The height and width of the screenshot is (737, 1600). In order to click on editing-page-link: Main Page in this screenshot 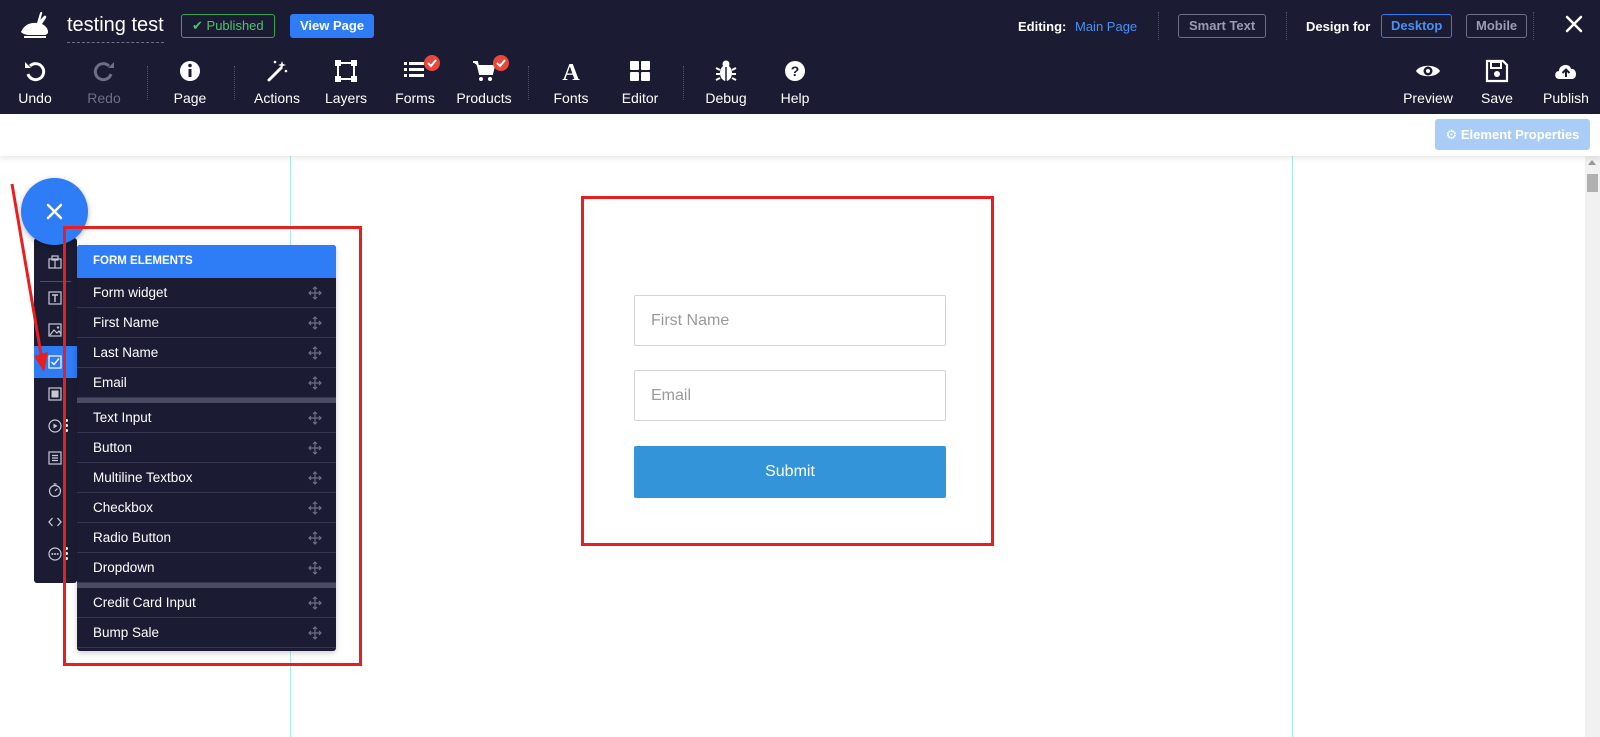, I will do `click(1106, 26)`.